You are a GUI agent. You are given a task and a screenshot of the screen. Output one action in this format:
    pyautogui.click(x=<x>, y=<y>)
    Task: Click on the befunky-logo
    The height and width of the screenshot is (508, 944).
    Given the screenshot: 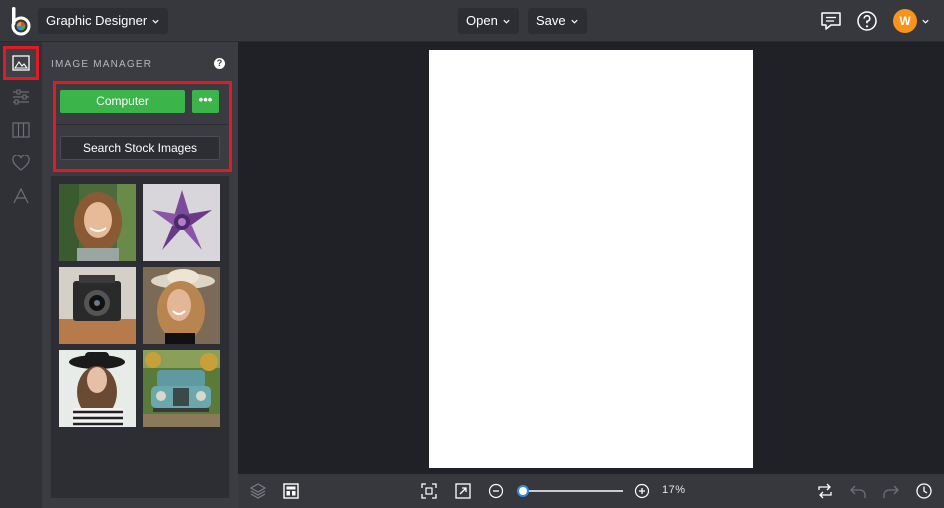 What is the action you would take?
    pyautogui.click(x=21, y=21)
    